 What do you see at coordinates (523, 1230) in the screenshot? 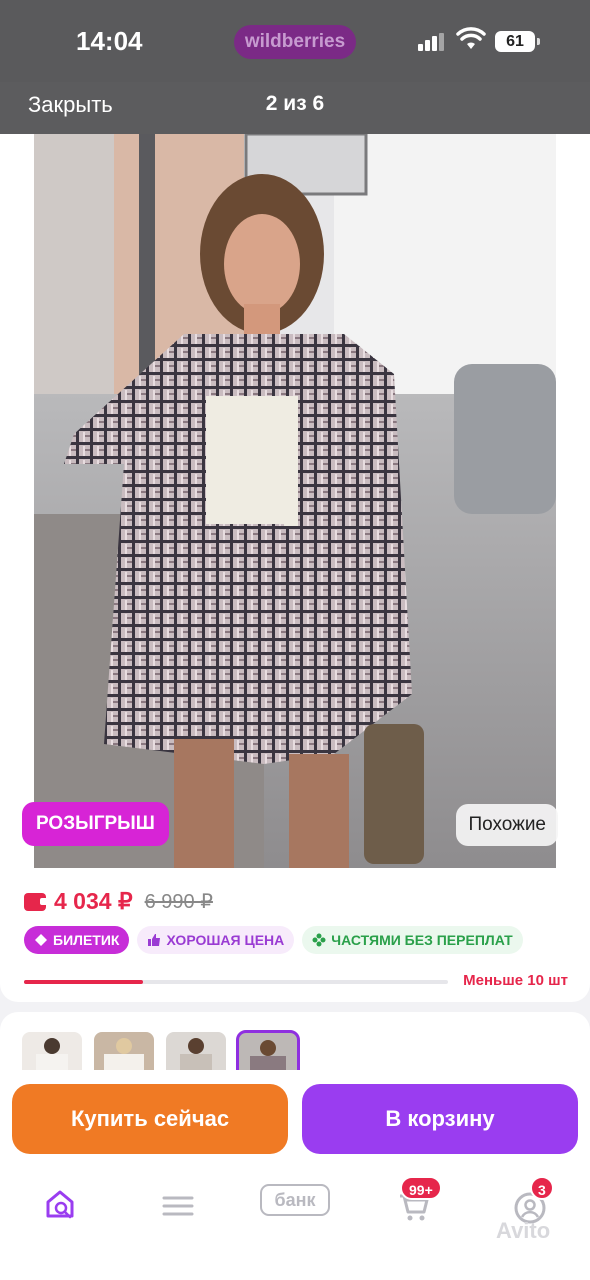
I see `avito-watermark: Avito` at bounding box center [523, 1230].